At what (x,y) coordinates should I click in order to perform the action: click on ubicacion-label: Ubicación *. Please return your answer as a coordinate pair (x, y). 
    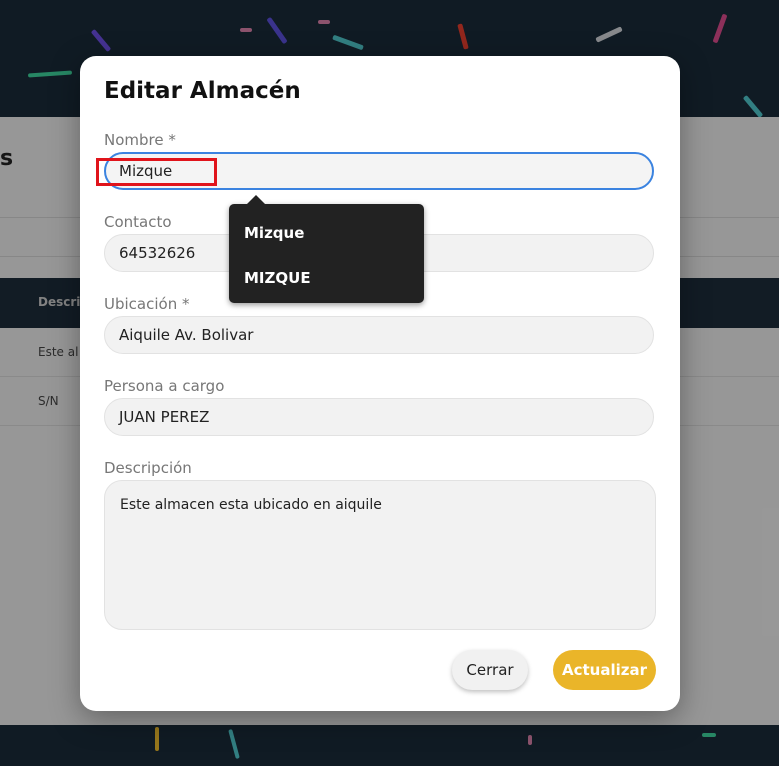
    Looking at the image, I should click on (147, 304).